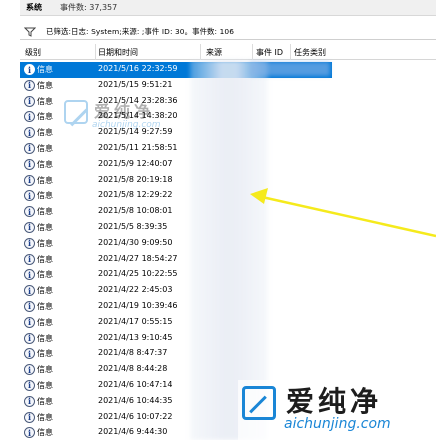 This screenshot has width=436, height=440. What do you see at coordinates (138, 68) in the screenshot?
I see `event-datetime: 2021/5/16 22:32:59` at bounding box center [138, 68].